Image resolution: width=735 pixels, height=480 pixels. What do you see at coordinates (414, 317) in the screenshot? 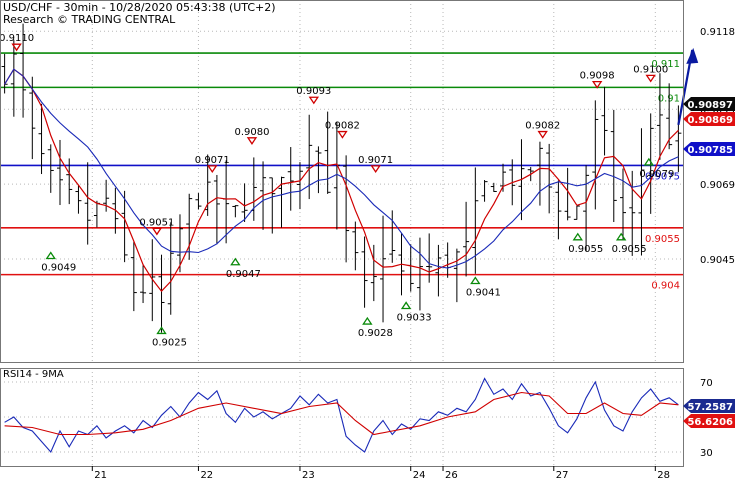
I see `low-label: 0.9033` at bounding box center [414, 317].